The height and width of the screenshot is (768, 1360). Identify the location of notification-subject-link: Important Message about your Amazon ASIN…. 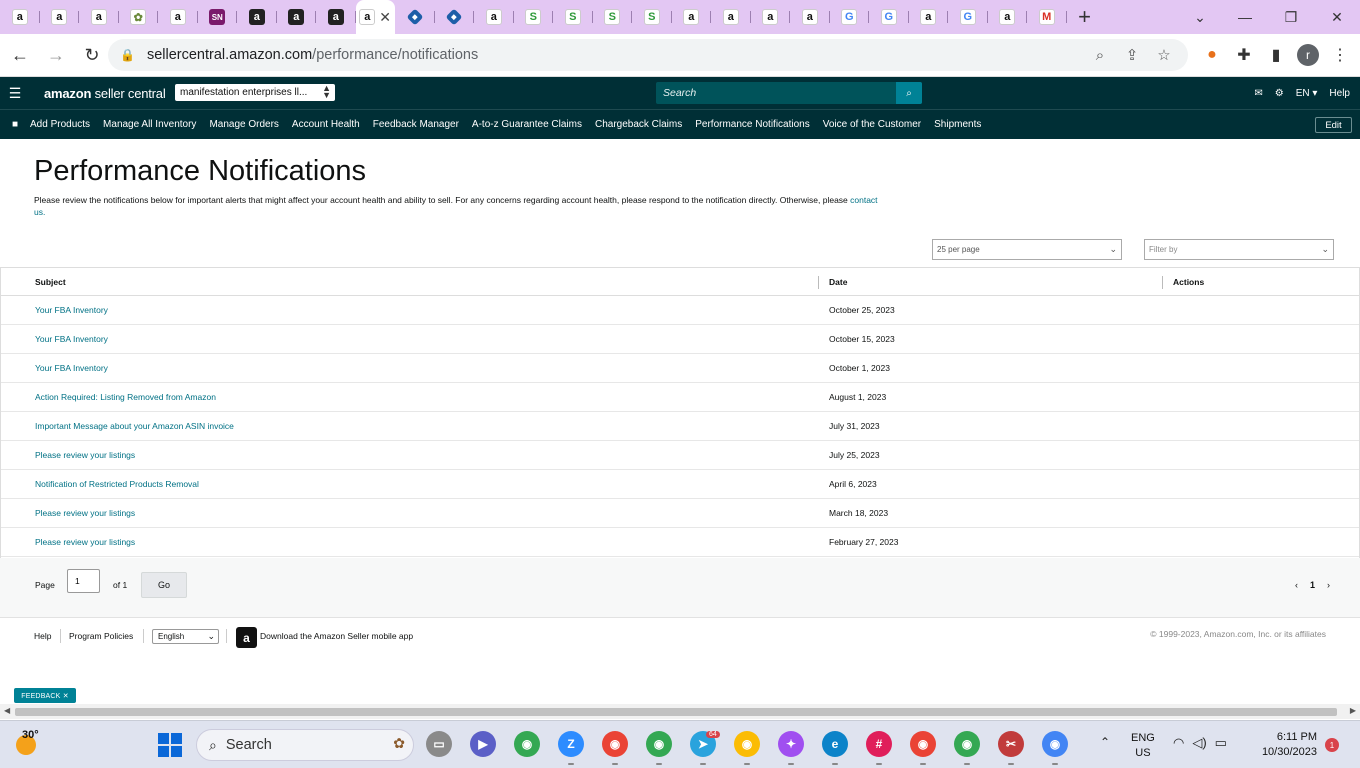
(134, 426).